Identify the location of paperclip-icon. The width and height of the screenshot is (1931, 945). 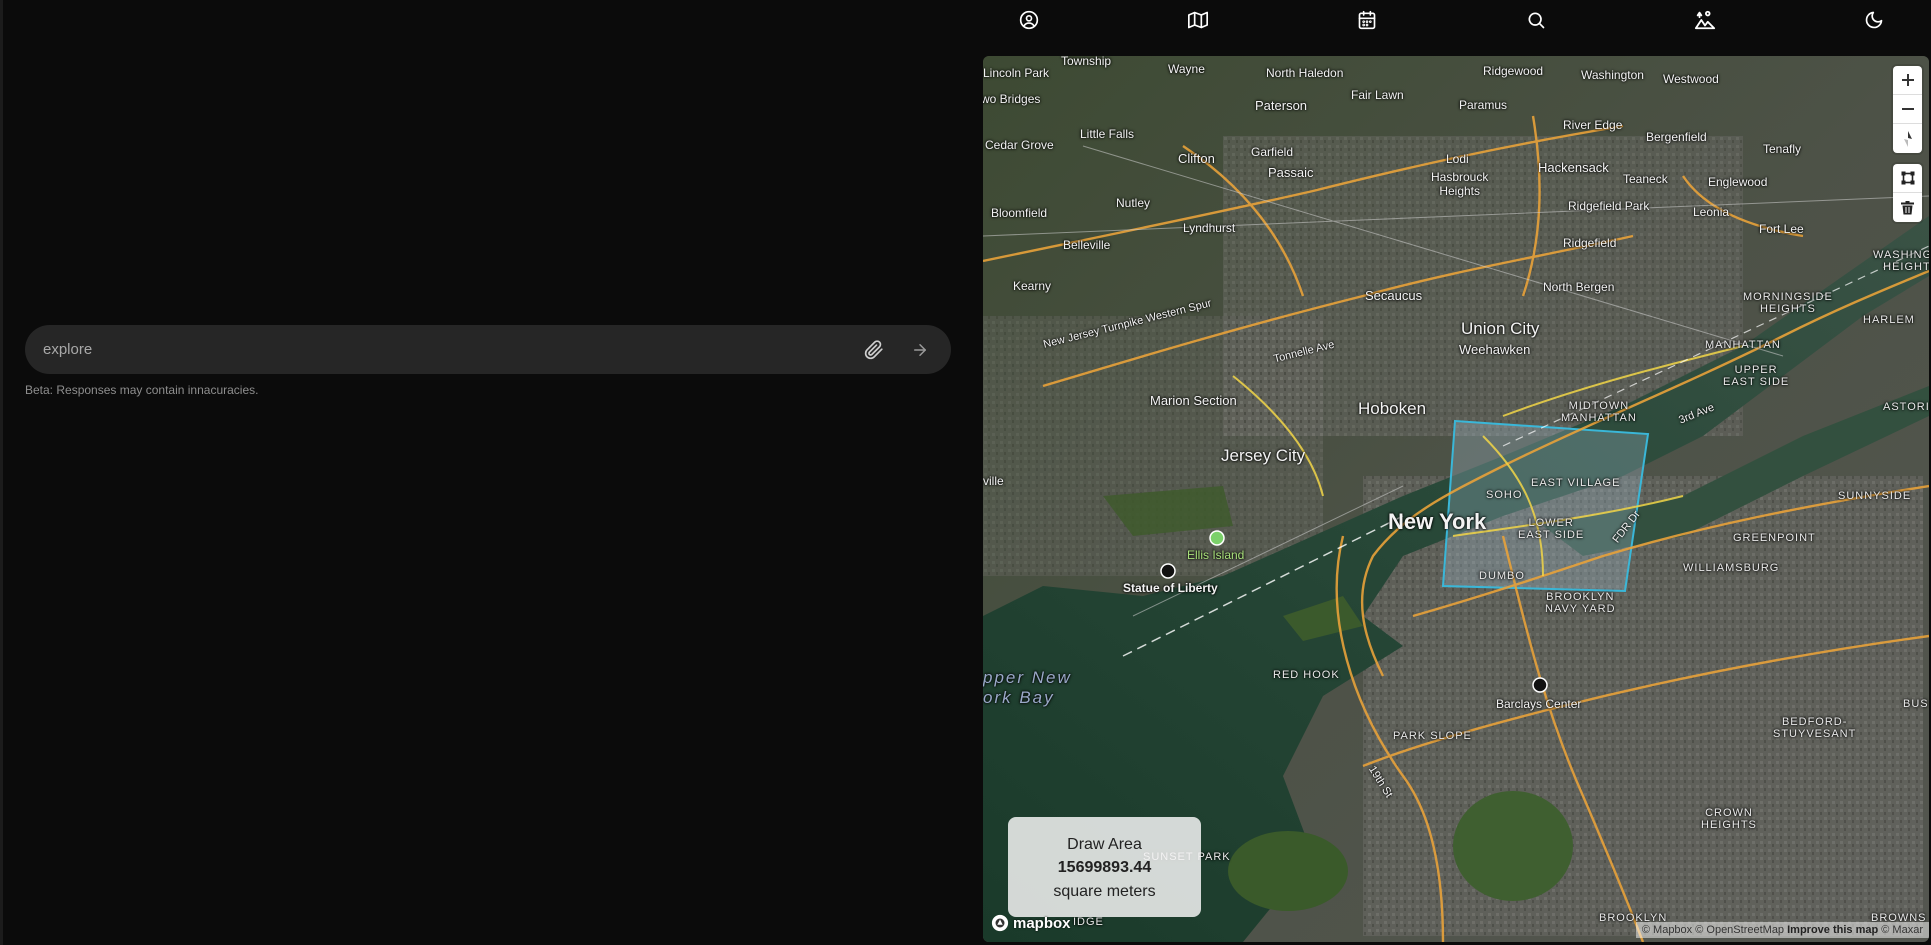
(874, 350).